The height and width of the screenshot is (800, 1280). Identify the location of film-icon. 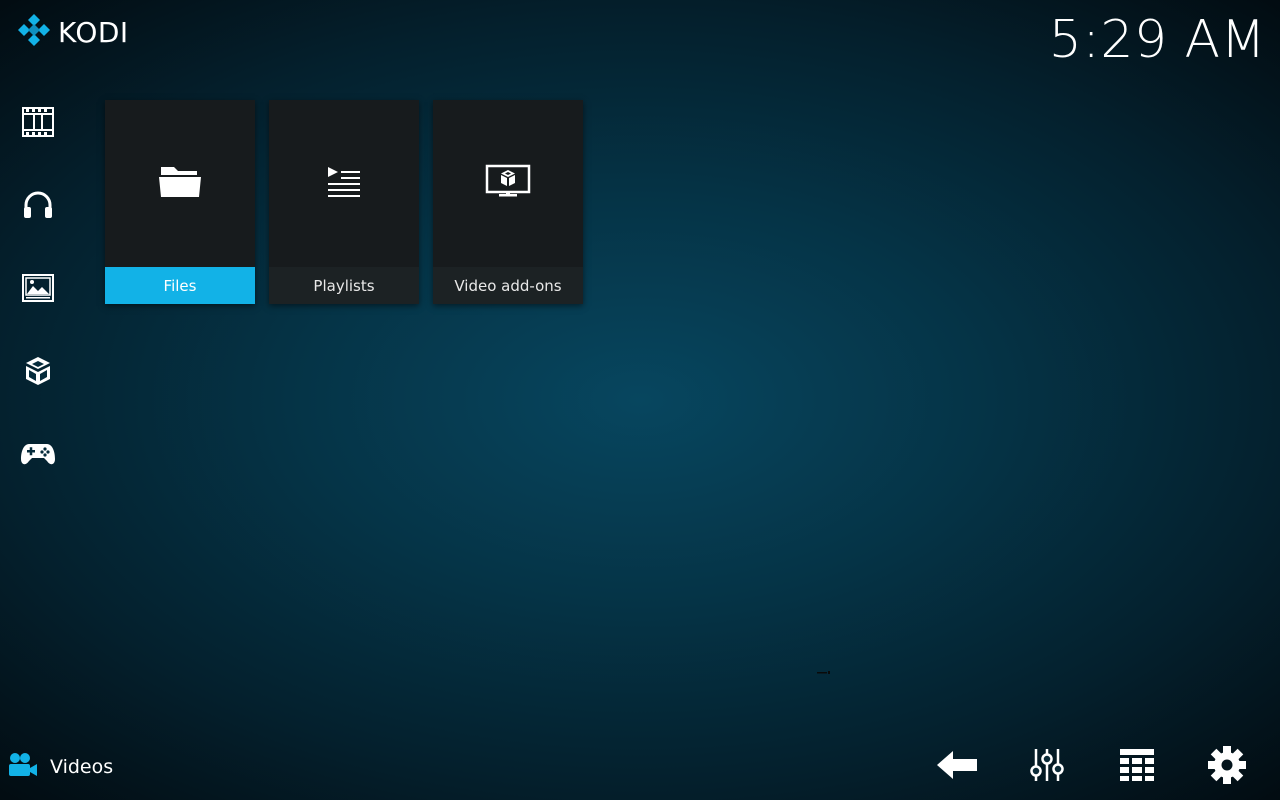
(38, 121).